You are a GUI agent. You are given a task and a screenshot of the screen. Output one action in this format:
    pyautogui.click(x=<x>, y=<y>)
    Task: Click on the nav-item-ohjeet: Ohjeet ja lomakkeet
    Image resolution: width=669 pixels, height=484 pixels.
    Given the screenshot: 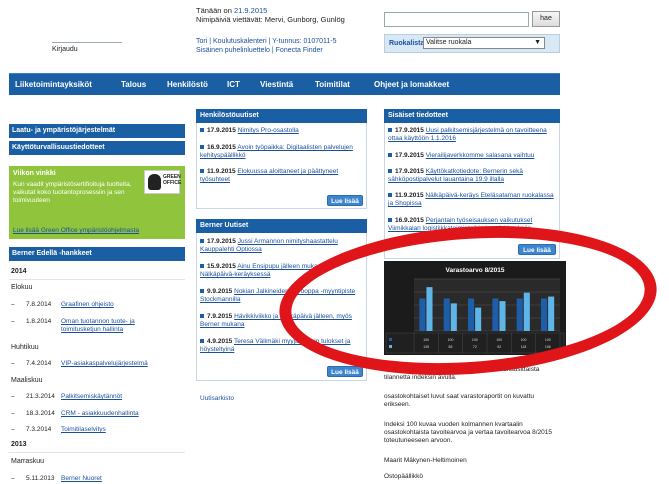 What is the action you would take?
    pyautogui.click(x=411, y=84)
    